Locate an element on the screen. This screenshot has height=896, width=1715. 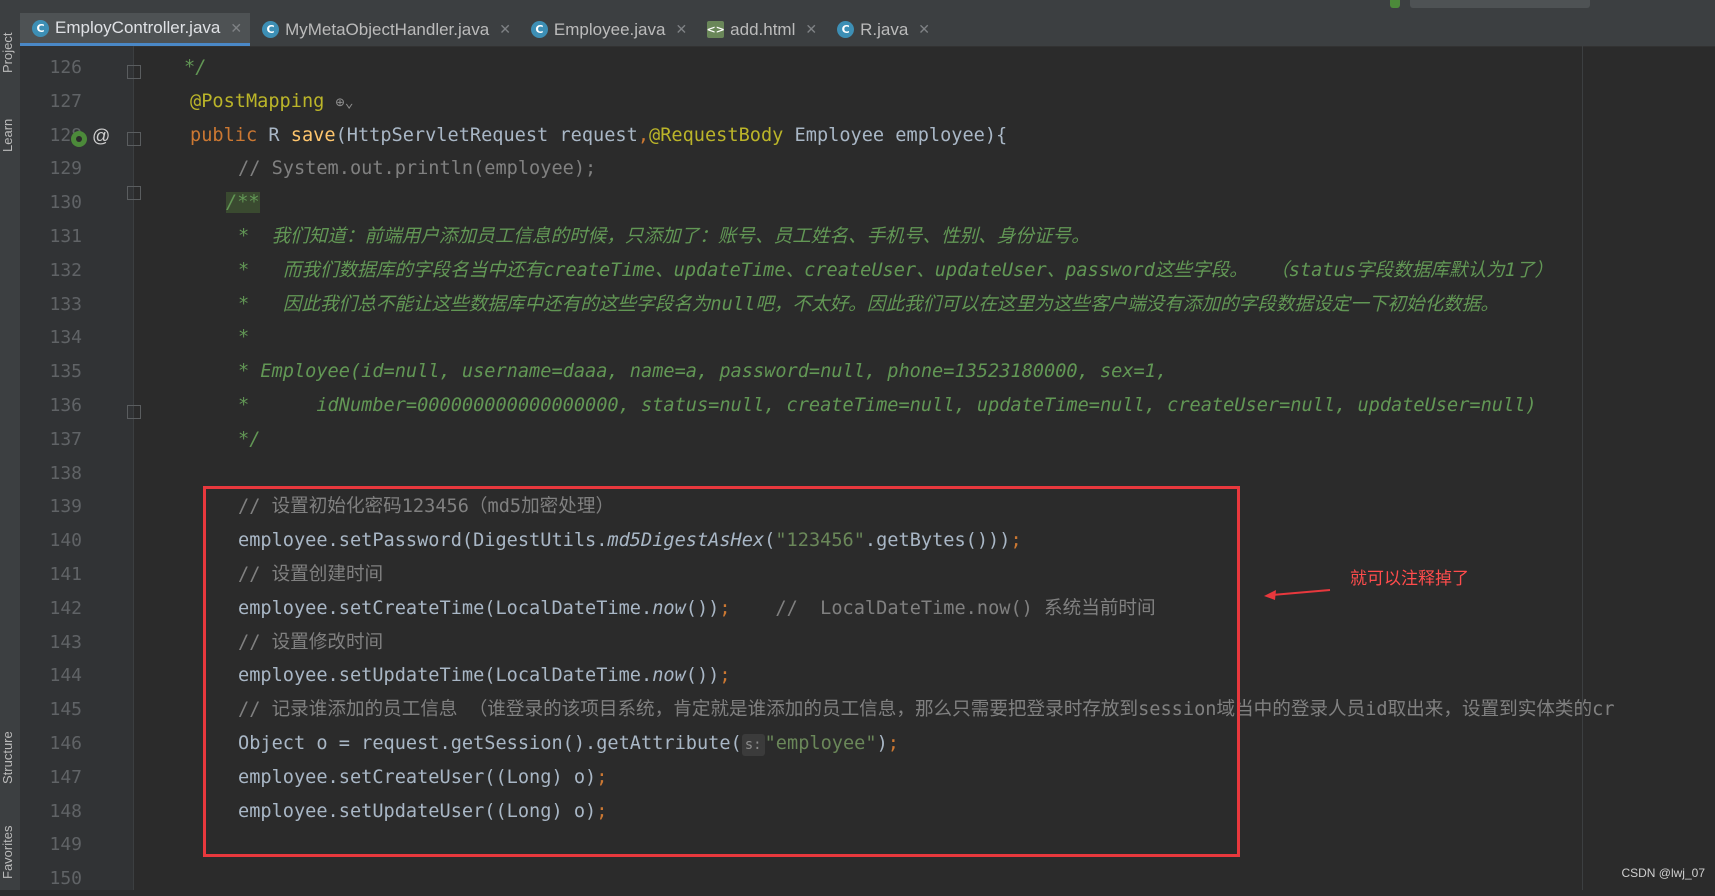
annotation-note: 就可以注释掉了 is located at coordinates (1409, 578).